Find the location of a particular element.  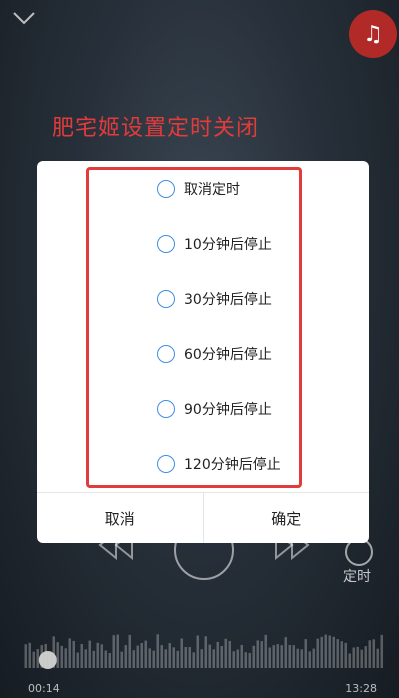

dialog-button-bar: 取消 确定 is located at coordinates (203, 517).